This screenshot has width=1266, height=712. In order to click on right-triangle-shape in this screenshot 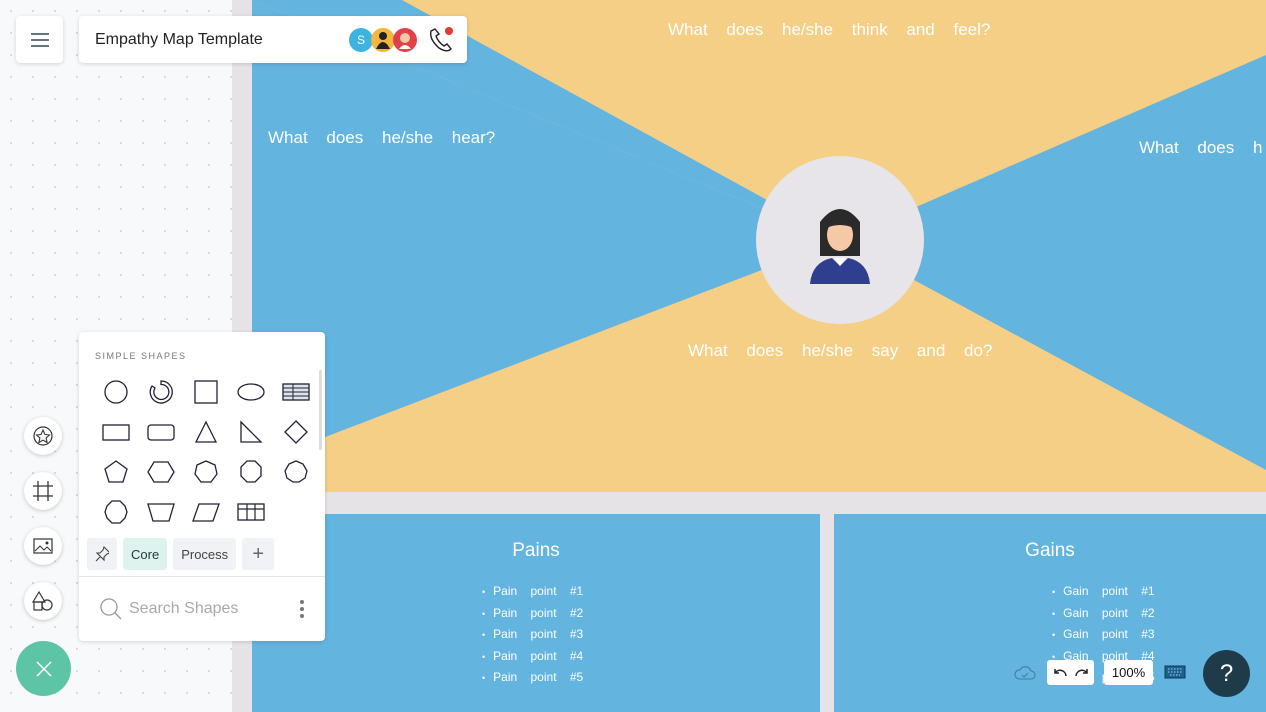, I will do `click(250, 432)`.